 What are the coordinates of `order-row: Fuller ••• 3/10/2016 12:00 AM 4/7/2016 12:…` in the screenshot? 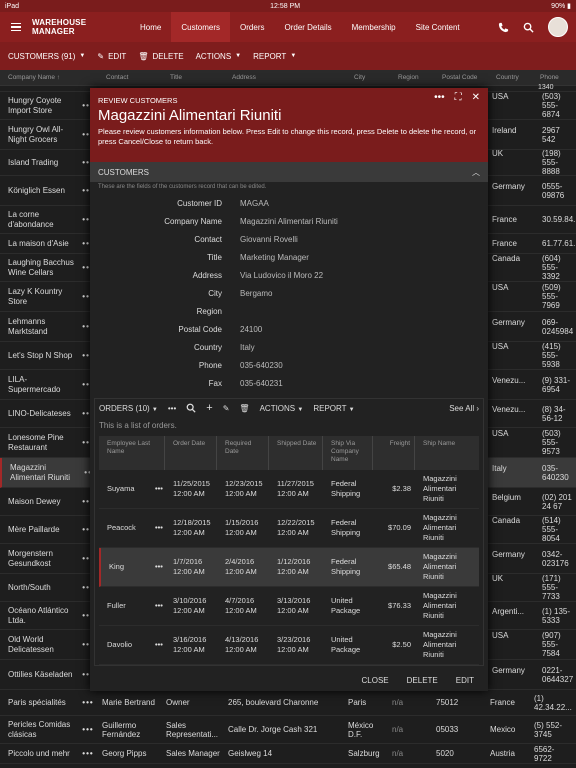 It's located at (289, 606).